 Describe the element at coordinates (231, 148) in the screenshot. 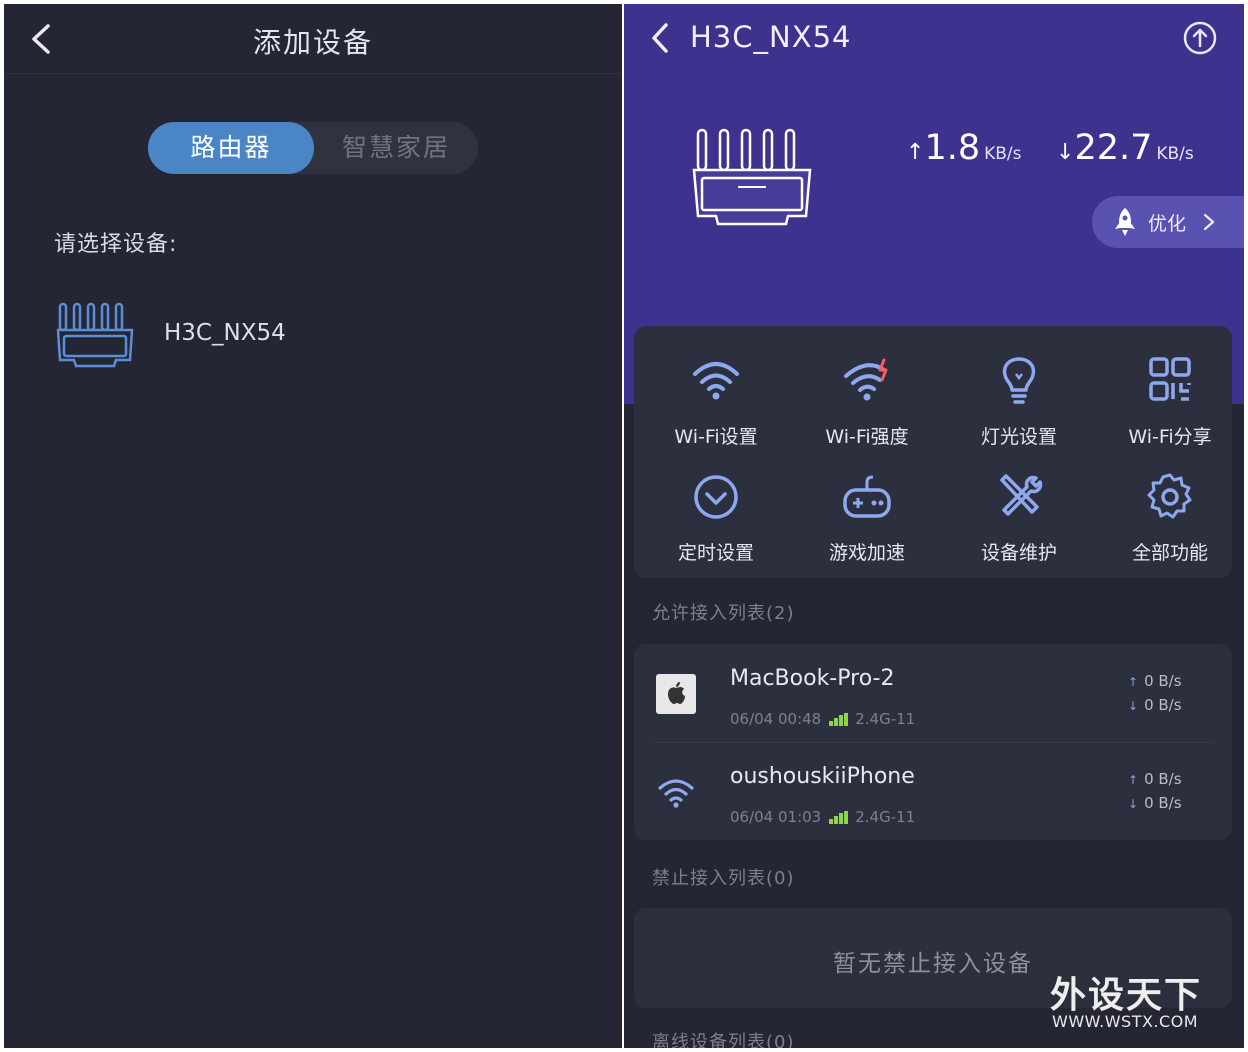

I see `tab-router: 路由器` at that location.